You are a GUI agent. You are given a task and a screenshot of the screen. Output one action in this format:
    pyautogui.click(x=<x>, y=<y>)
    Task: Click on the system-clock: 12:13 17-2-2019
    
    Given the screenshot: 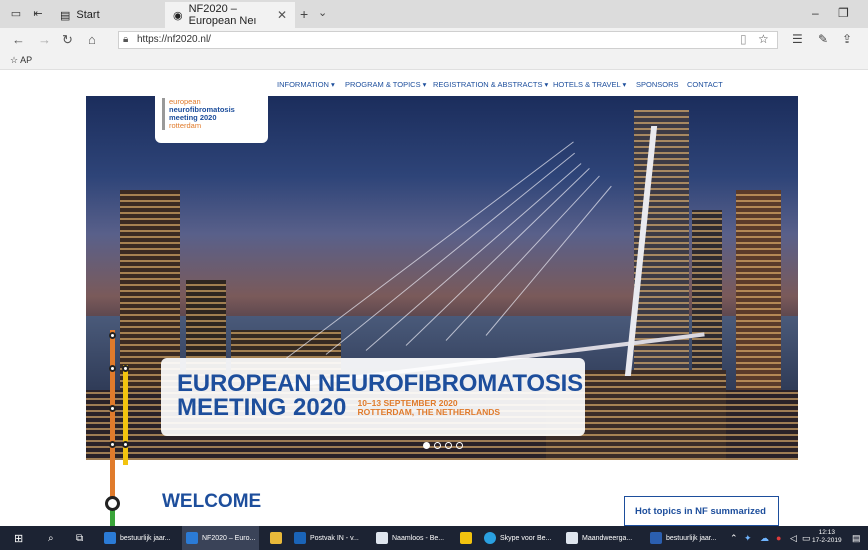 What is the action you would take?
    pyautogui.click(x=827, y=537)
    